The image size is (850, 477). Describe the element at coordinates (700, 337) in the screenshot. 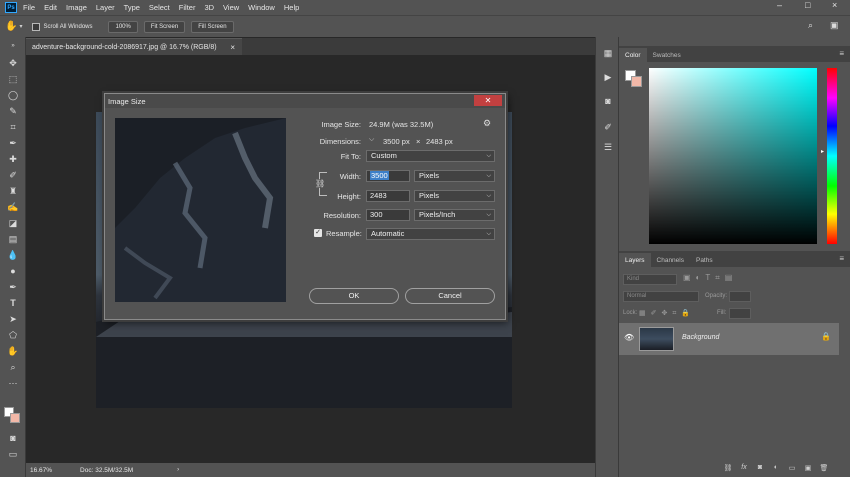

I see `layer-name: Background` at that location.